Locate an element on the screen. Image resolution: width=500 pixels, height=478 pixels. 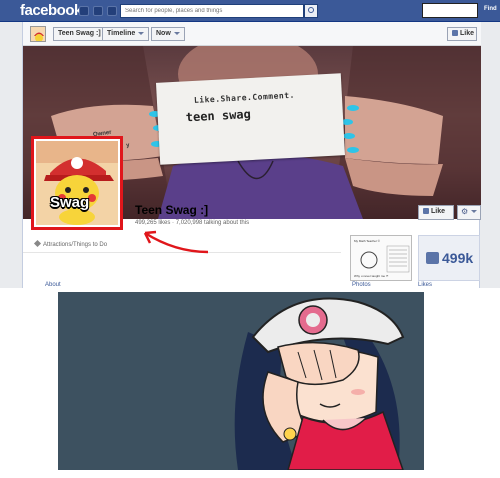
facebook-logo: facebook is located at coordinates (51, 10).